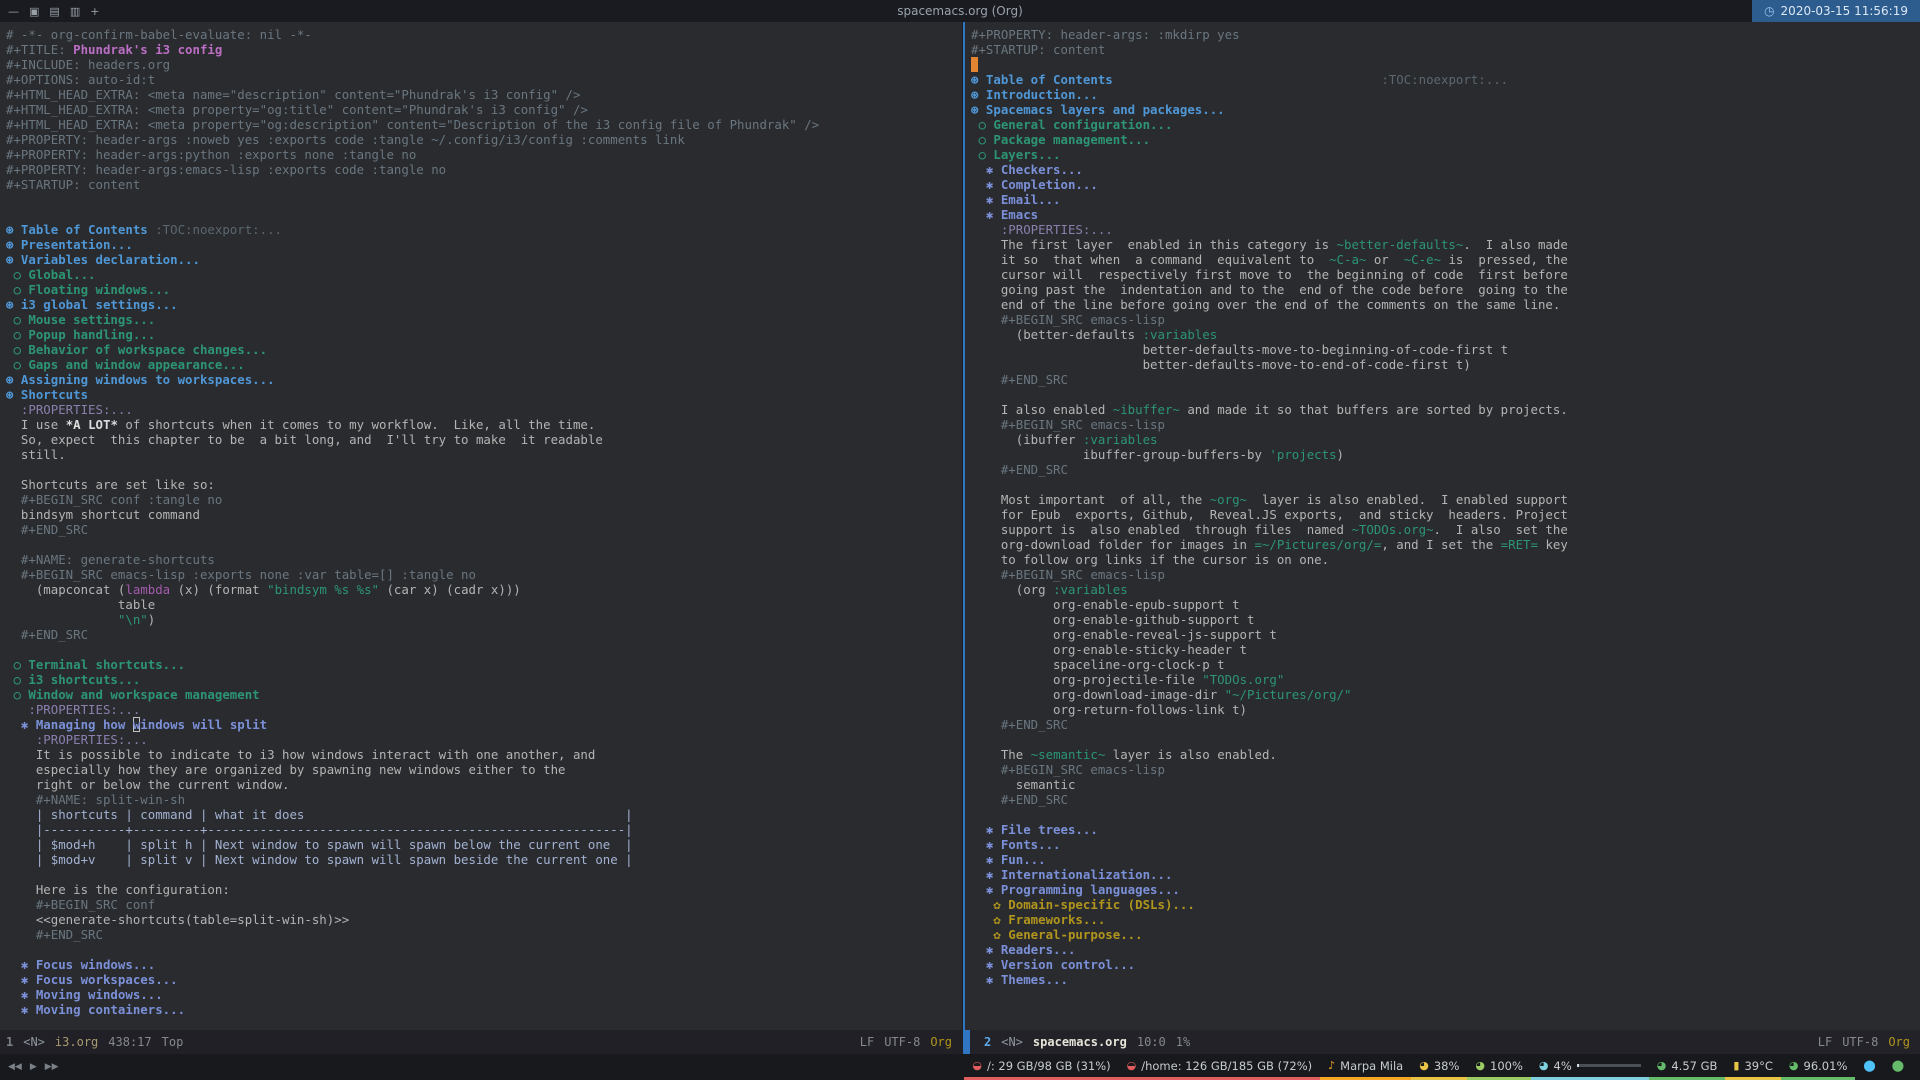  Describe the element at coordinates (1131, 1065) in the screenshot. I see `disk-home-icon: ◒` at that location.